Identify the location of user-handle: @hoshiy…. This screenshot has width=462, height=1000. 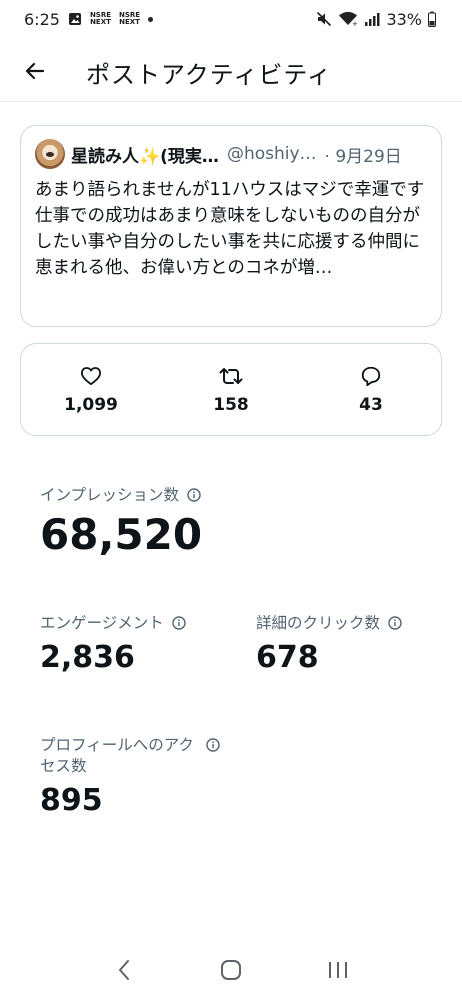
(272, 154).